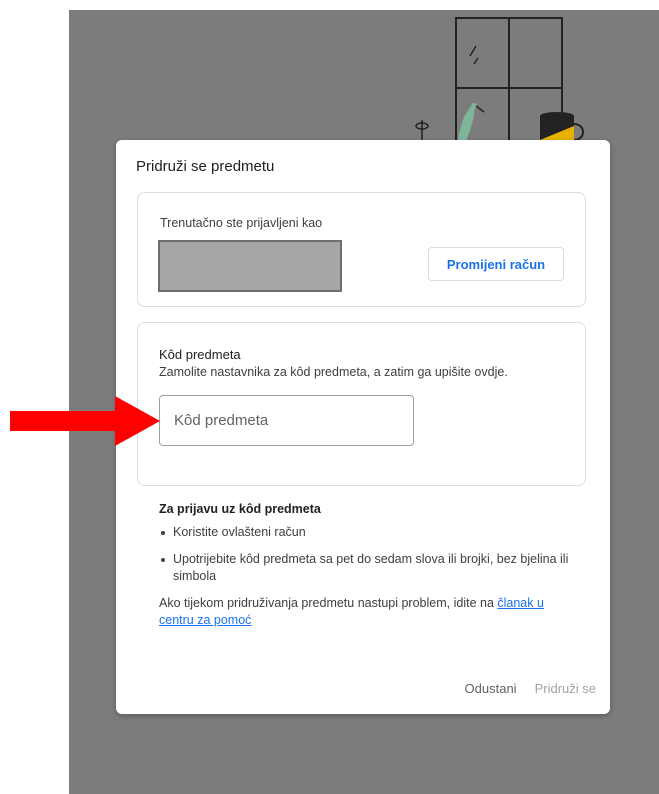 The width and height of the screenshot is (659, 794). Describe the element at coordinates (369, 532) in the screenshot. I see `info-bullet-account: Koristite ovlašteni račun` at that location.